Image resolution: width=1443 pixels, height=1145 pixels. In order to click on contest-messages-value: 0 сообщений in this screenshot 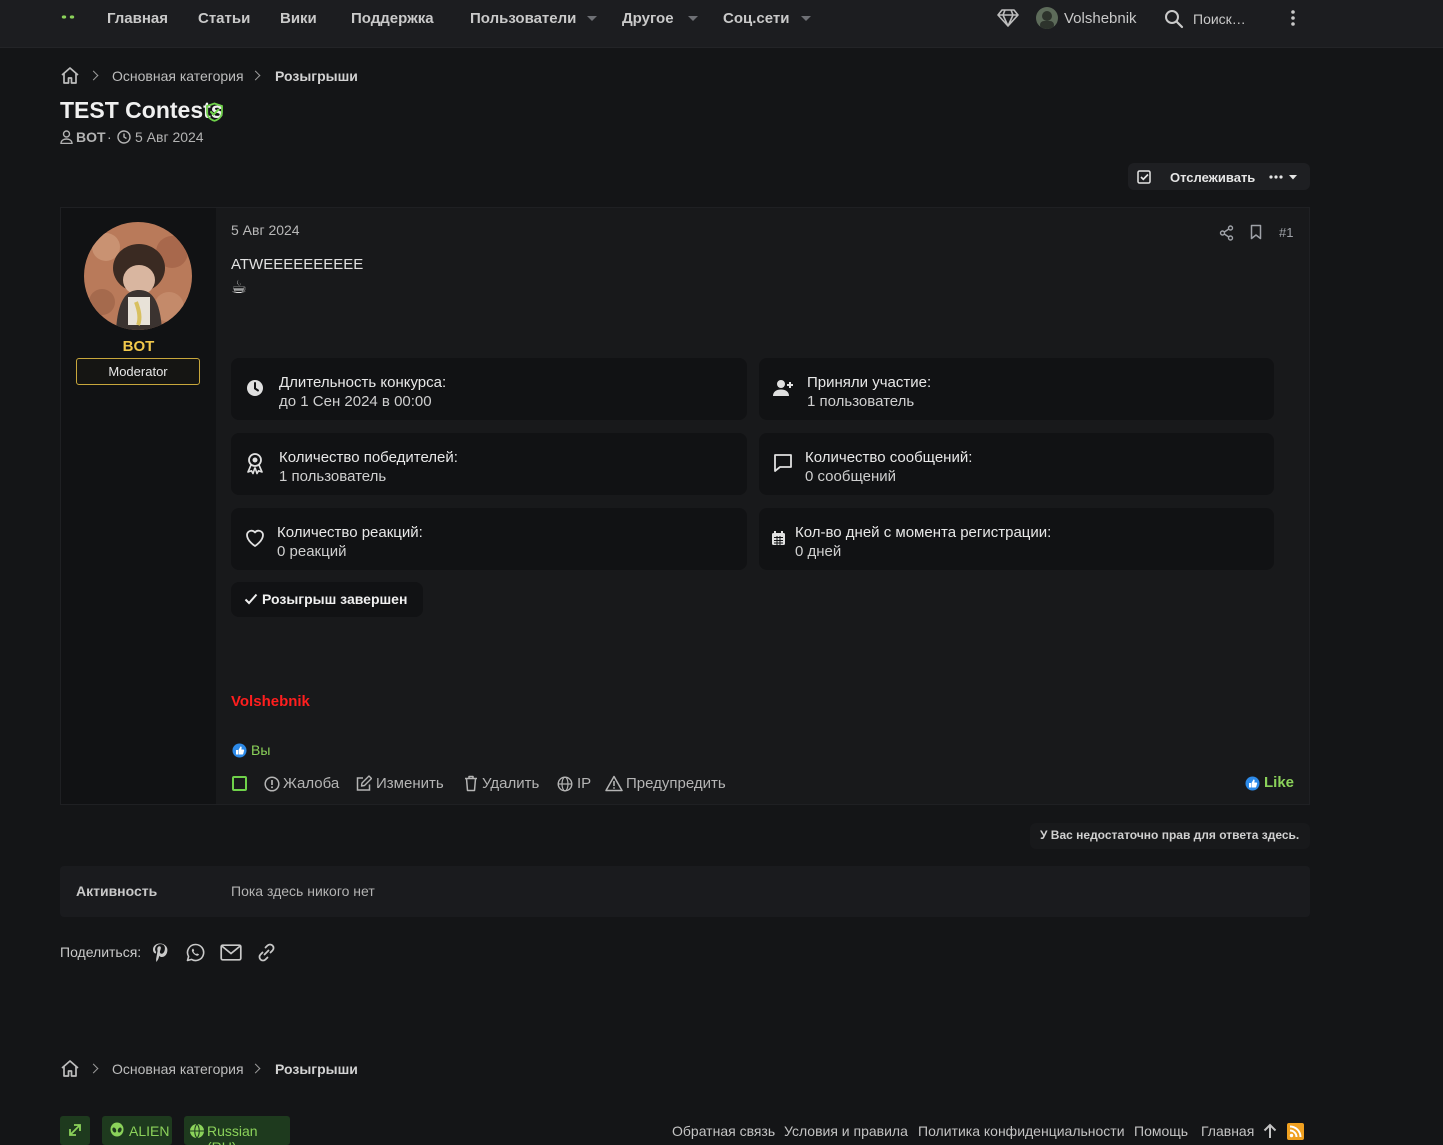, I will do `click(851, 476)`.